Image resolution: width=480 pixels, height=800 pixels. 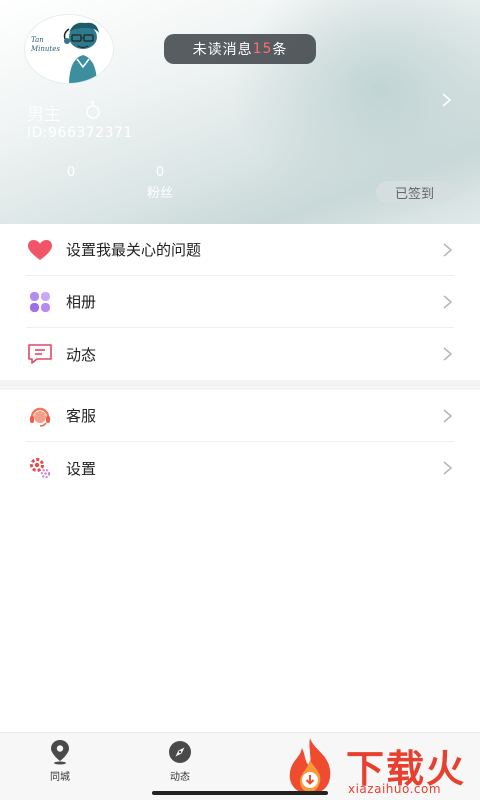 I want to click on menu-label: 客服, so click(x=81, y=416).